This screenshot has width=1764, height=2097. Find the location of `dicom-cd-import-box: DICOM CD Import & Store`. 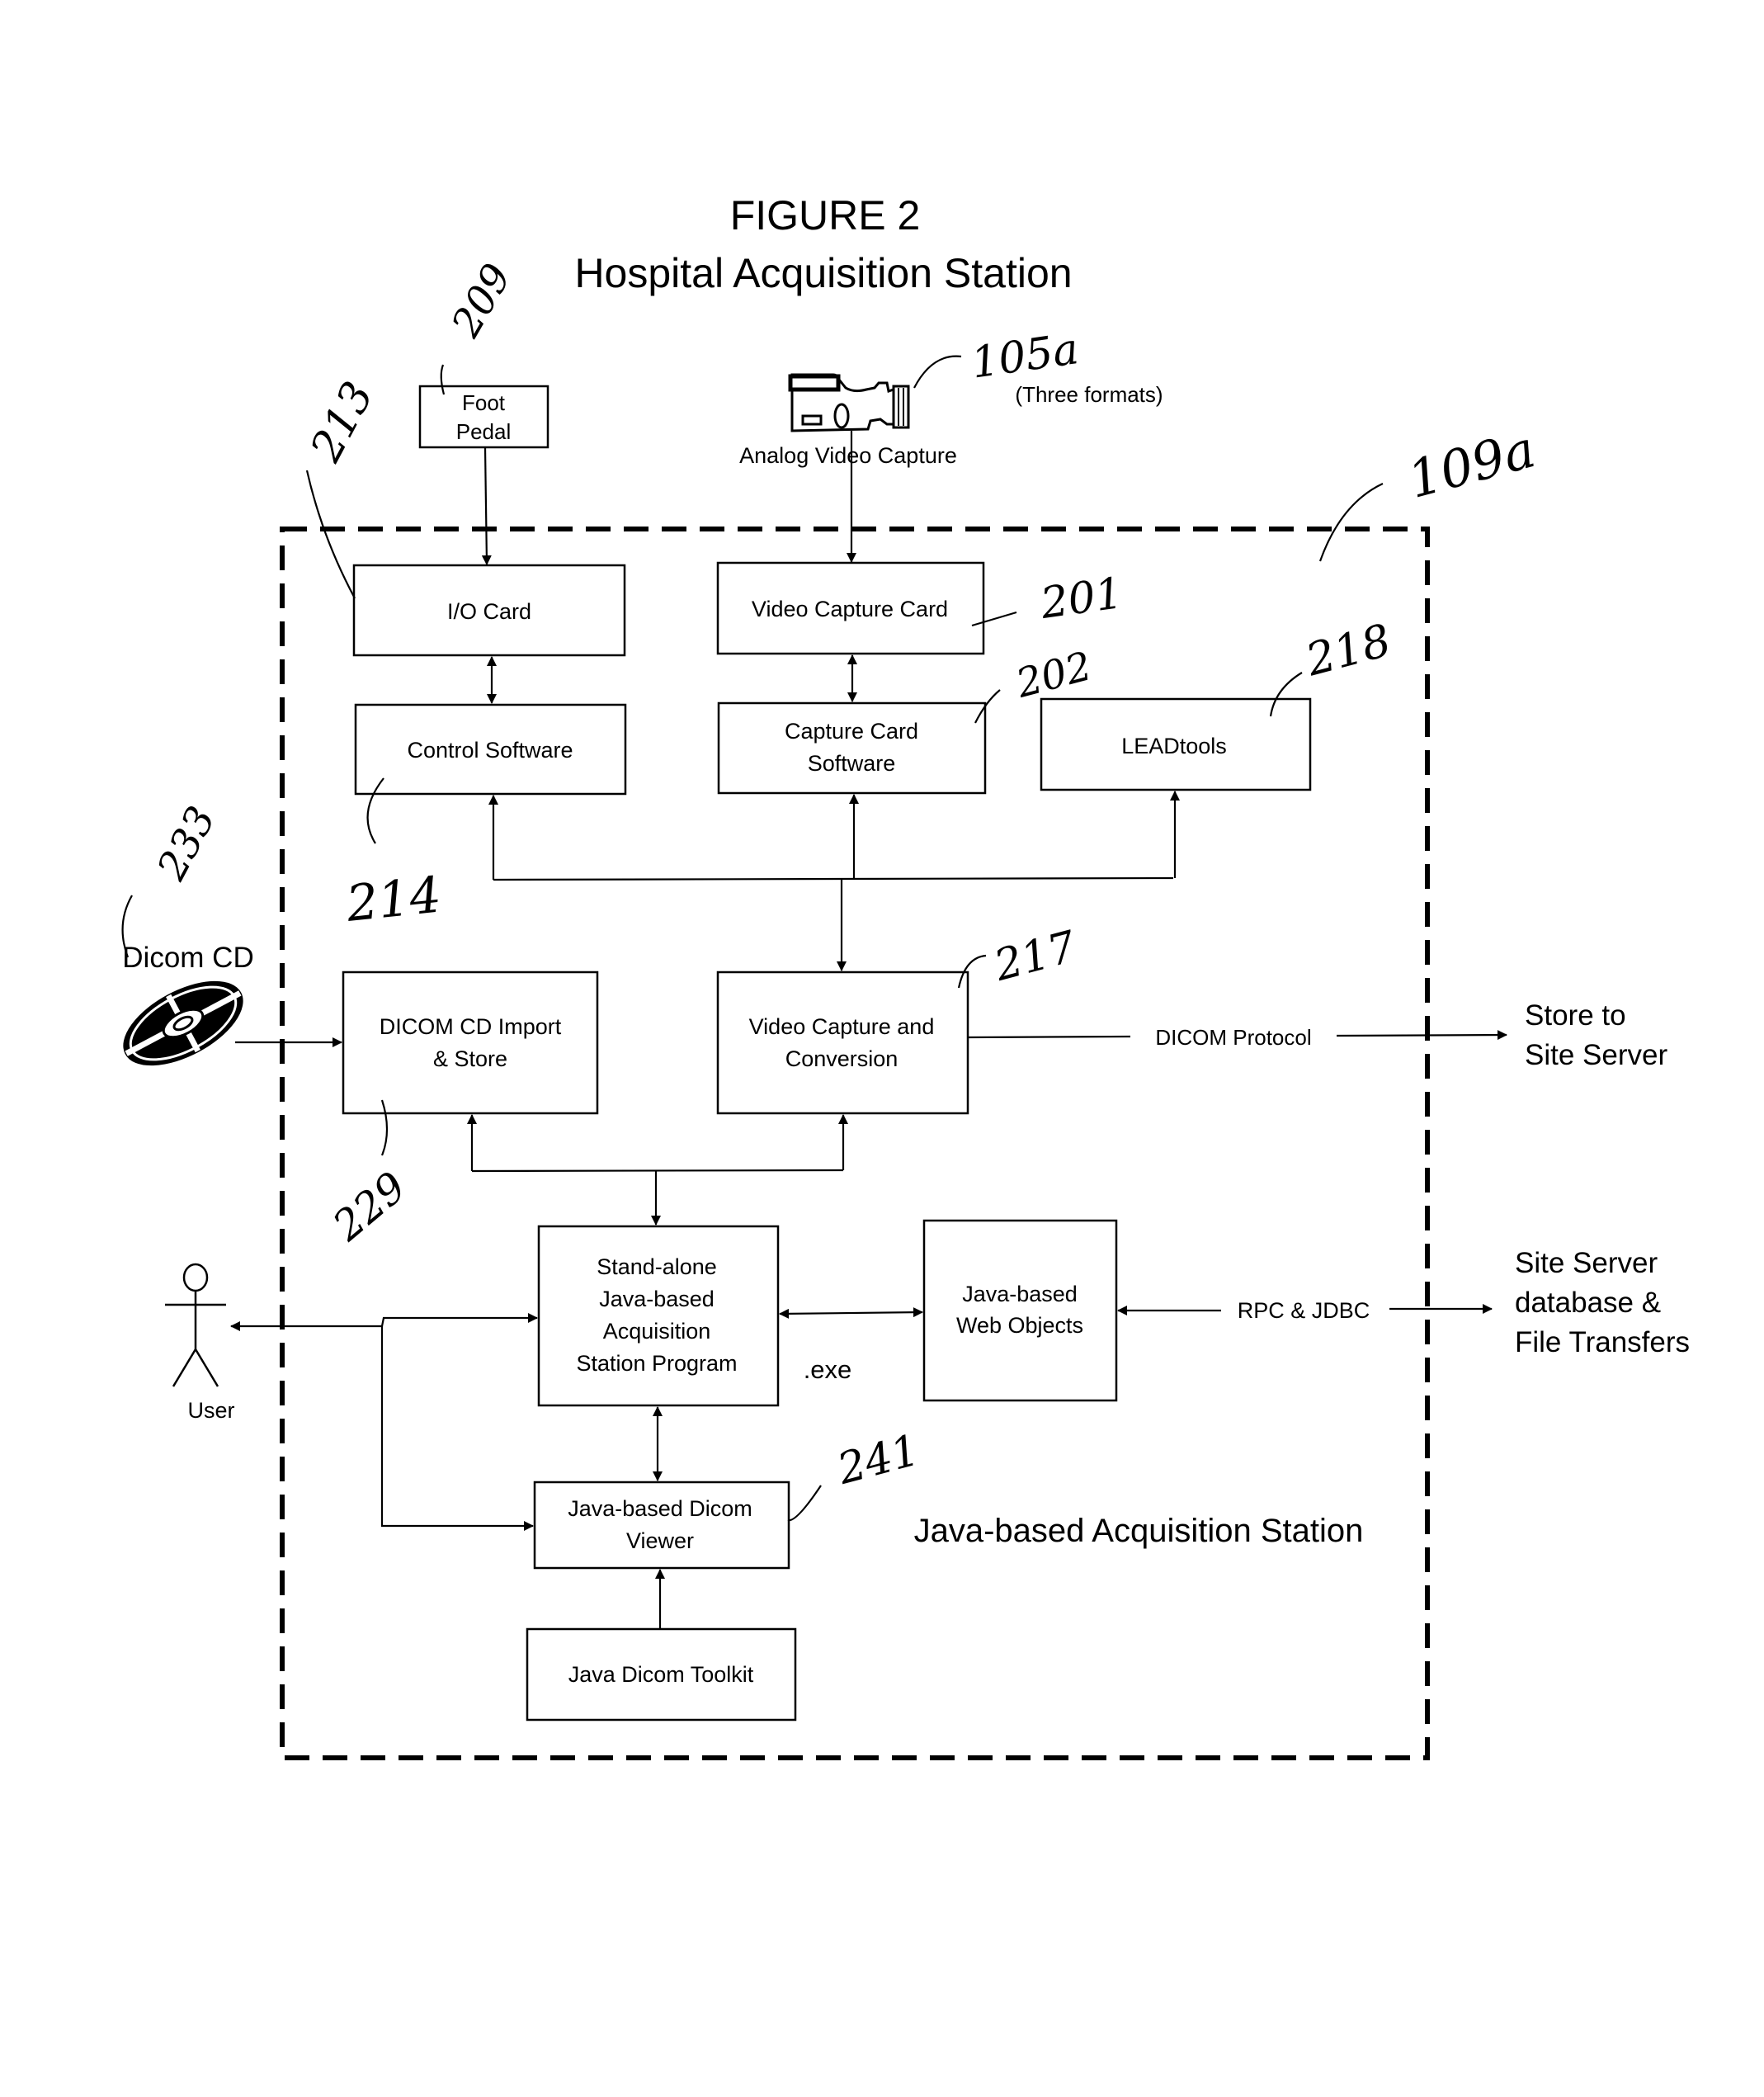

dicom-cd-import-box: DICOM CD Import & Store is located at coordinates (470, 1043).